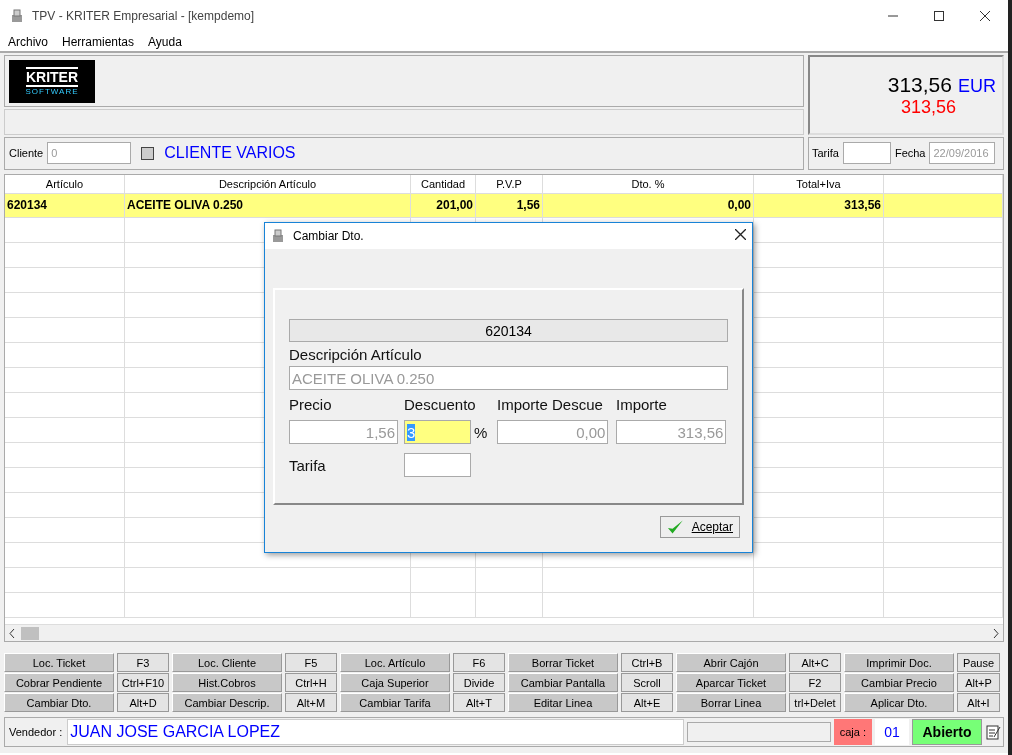  What do you see at coordinates (52, 81) in the screenshot?
I see `logo: KRITER SOFTWARE` at bounding box center [52, 81].